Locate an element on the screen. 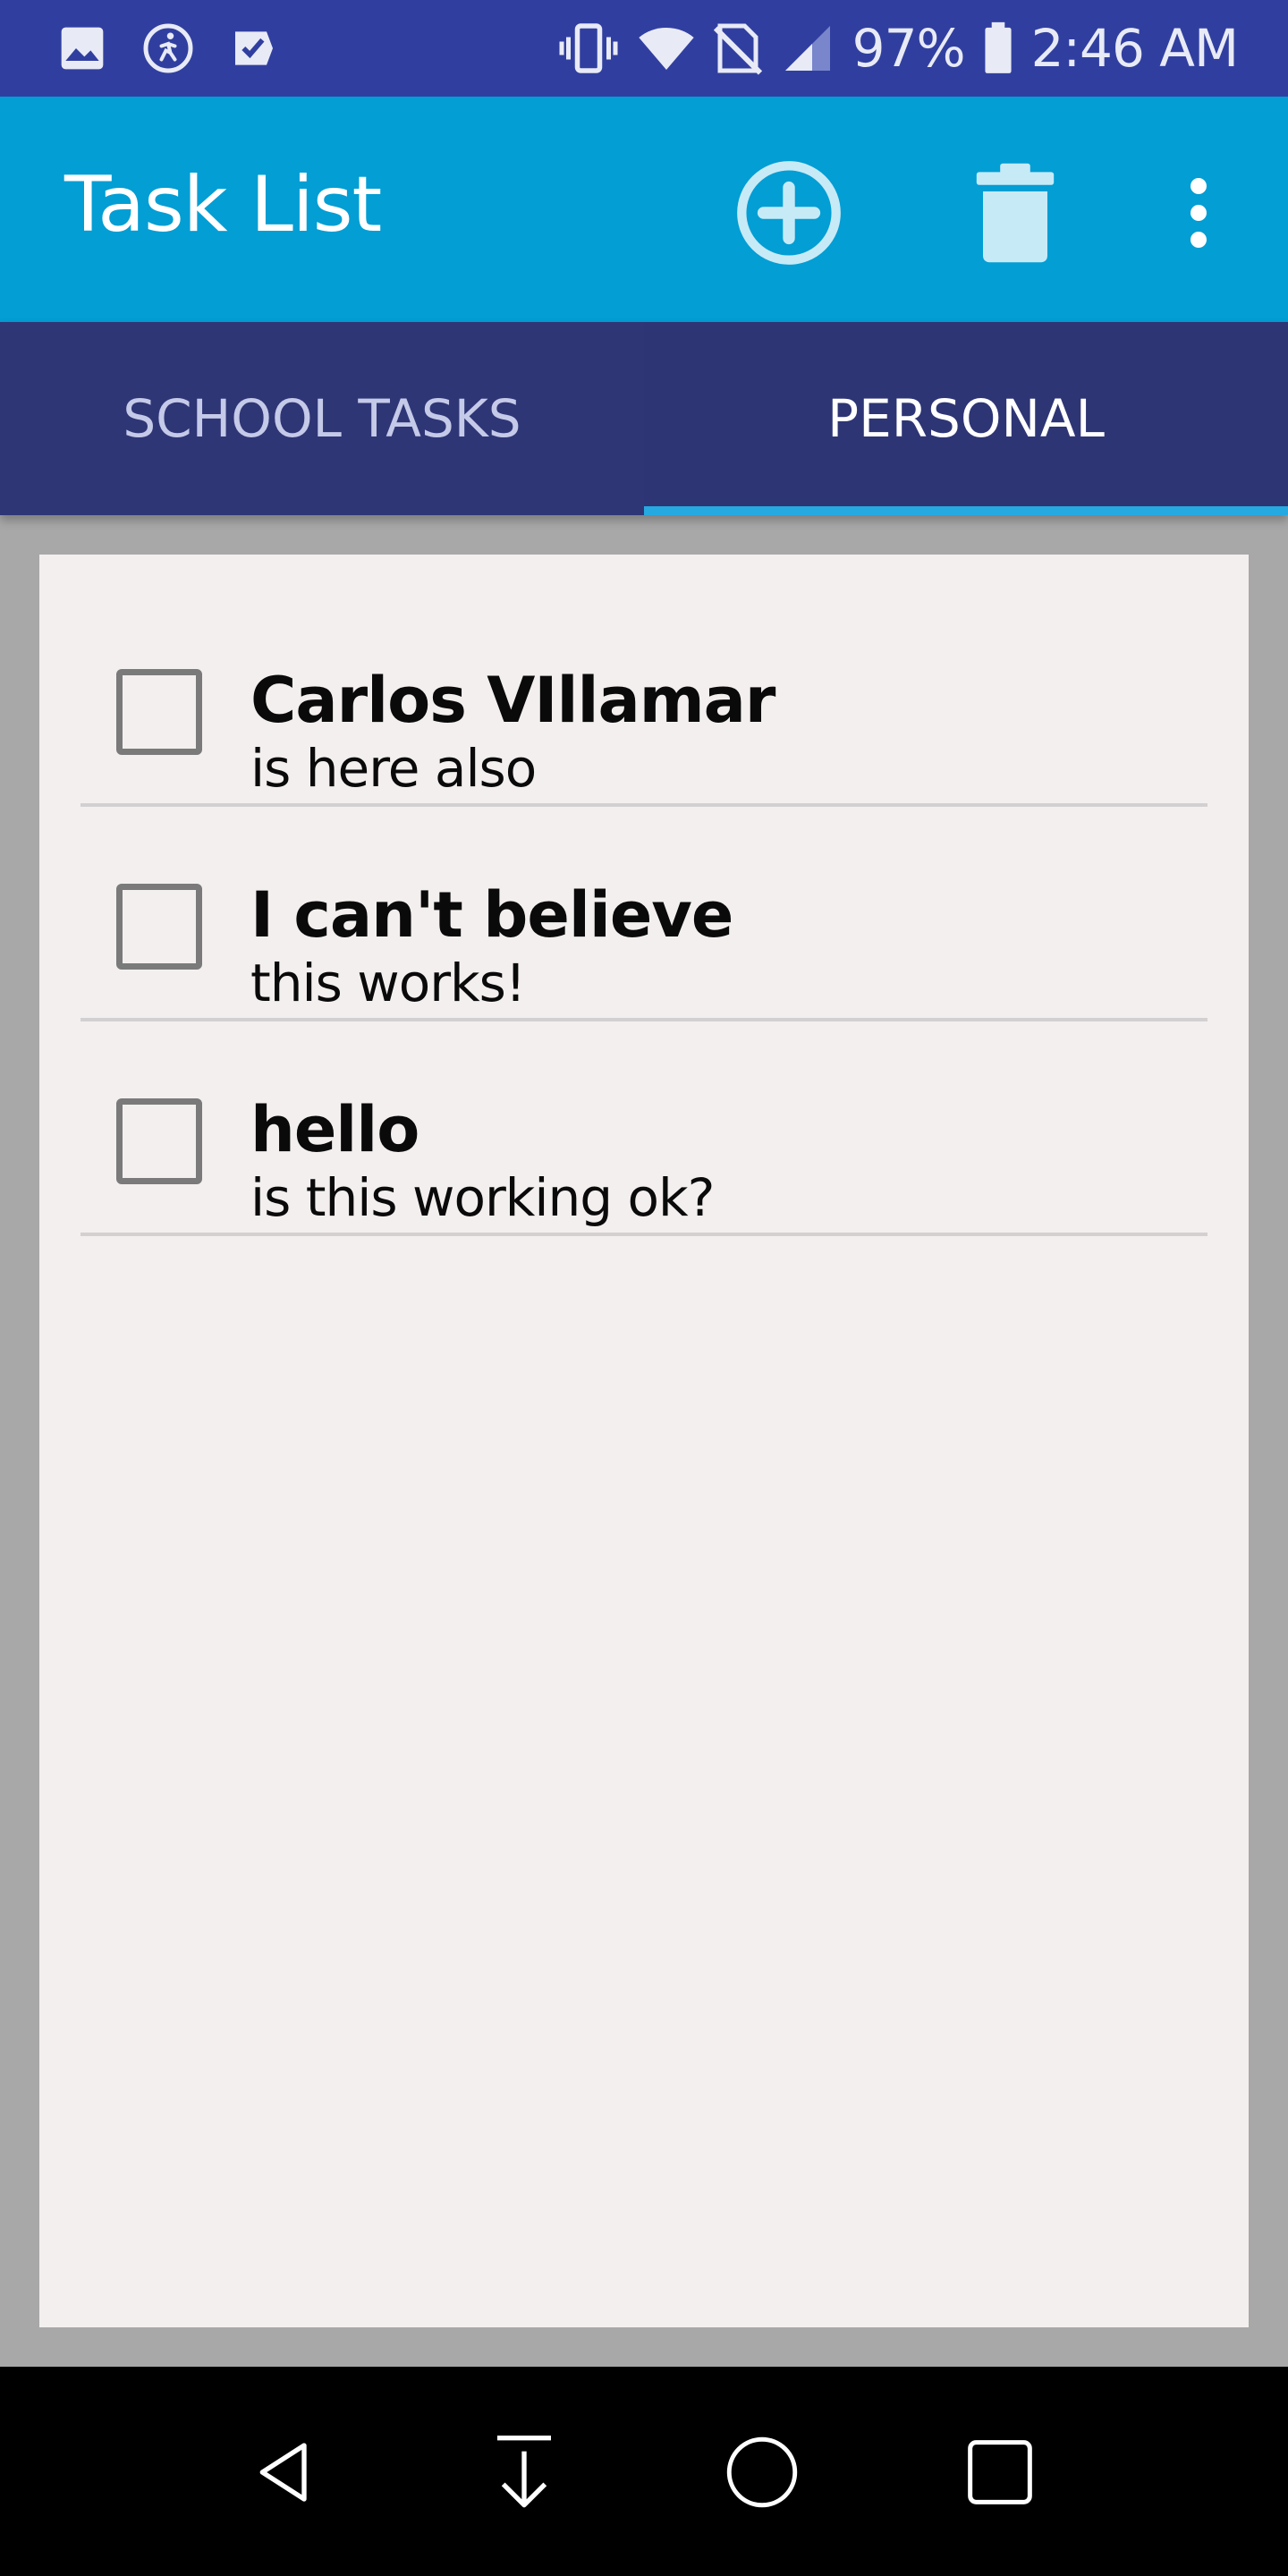 The height and width of the screenshot is (2576, 1288). overflow-menu-button is located at coordinates (1198, 214).